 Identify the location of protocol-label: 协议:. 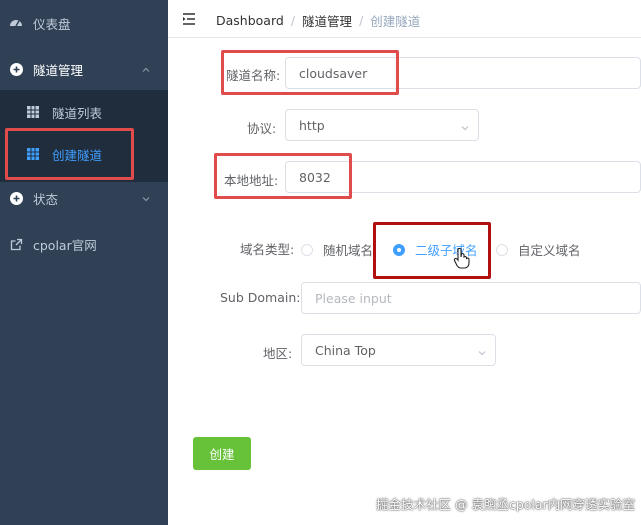
(262, 128).